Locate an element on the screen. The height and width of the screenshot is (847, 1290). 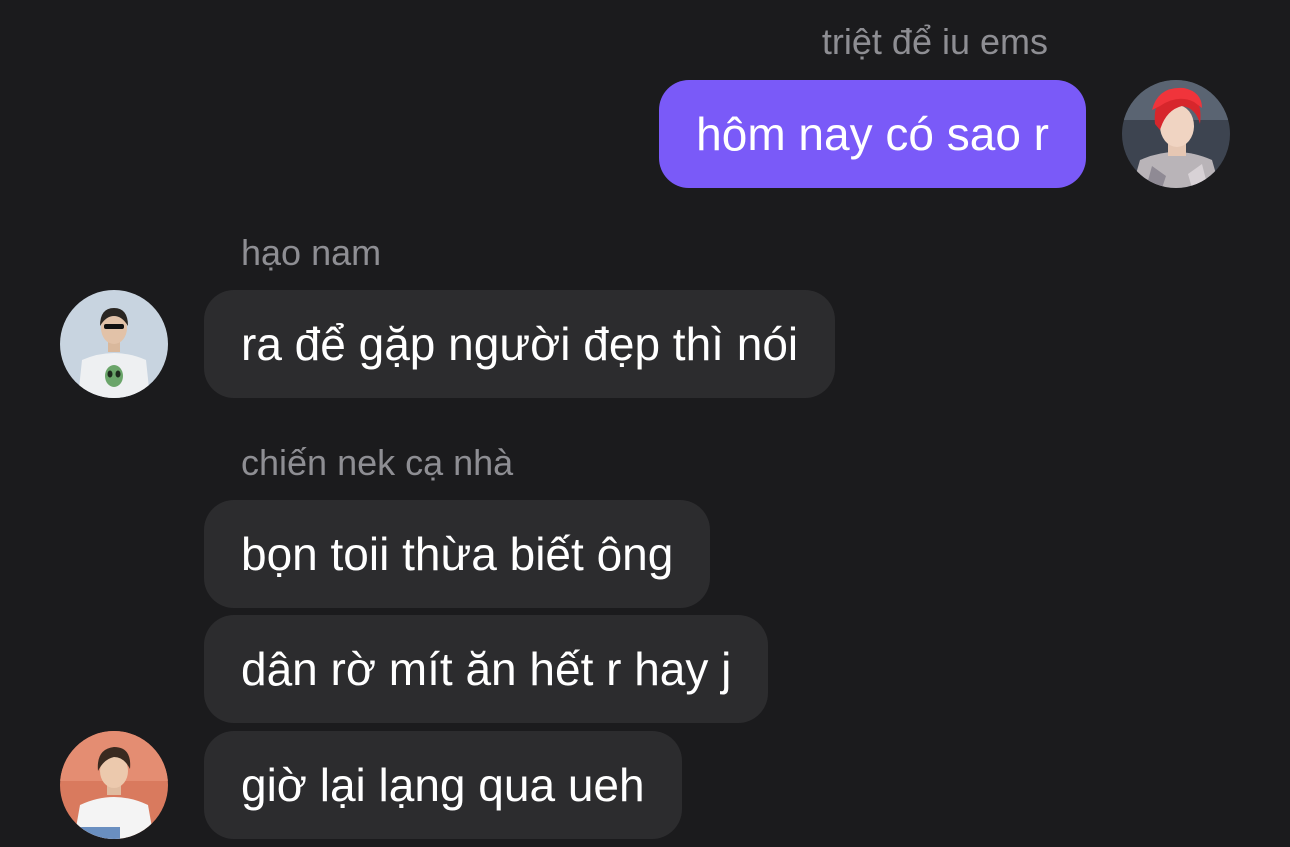
sender-name: chiến nek cạ nhà is located at coordinates (377, 462).